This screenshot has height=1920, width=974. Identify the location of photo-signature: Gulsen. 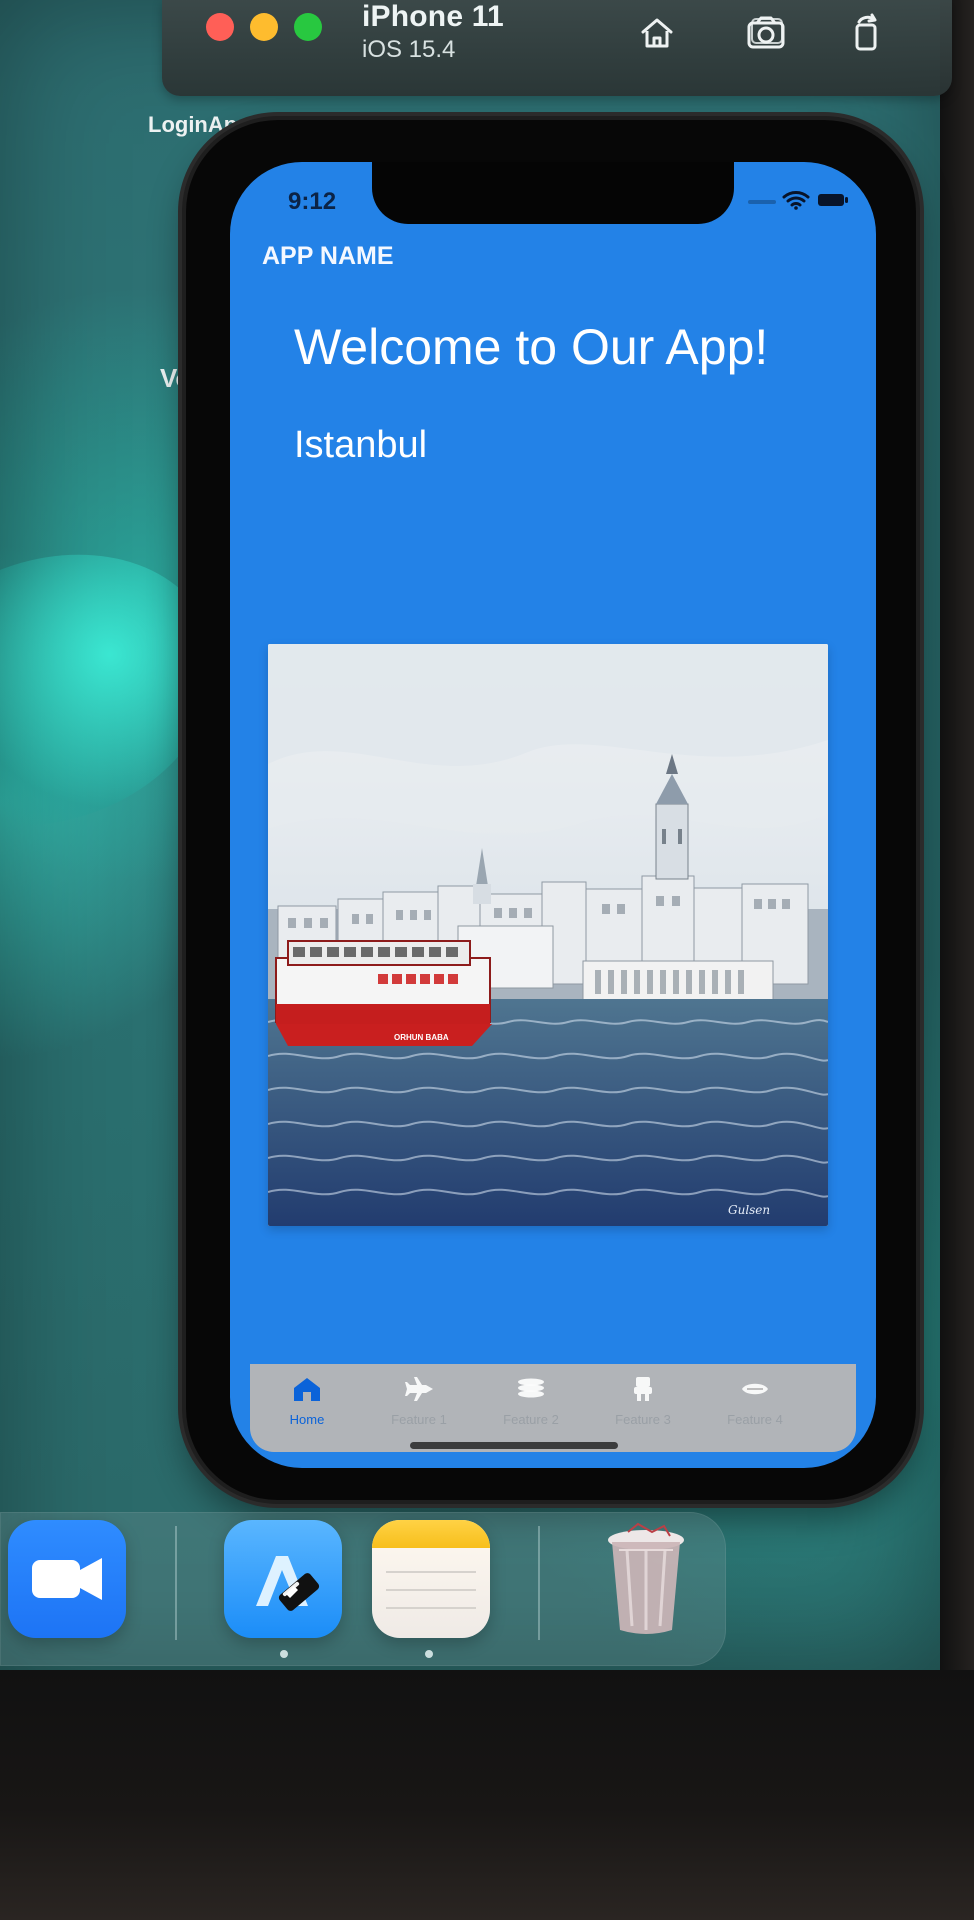
(749, 1210).